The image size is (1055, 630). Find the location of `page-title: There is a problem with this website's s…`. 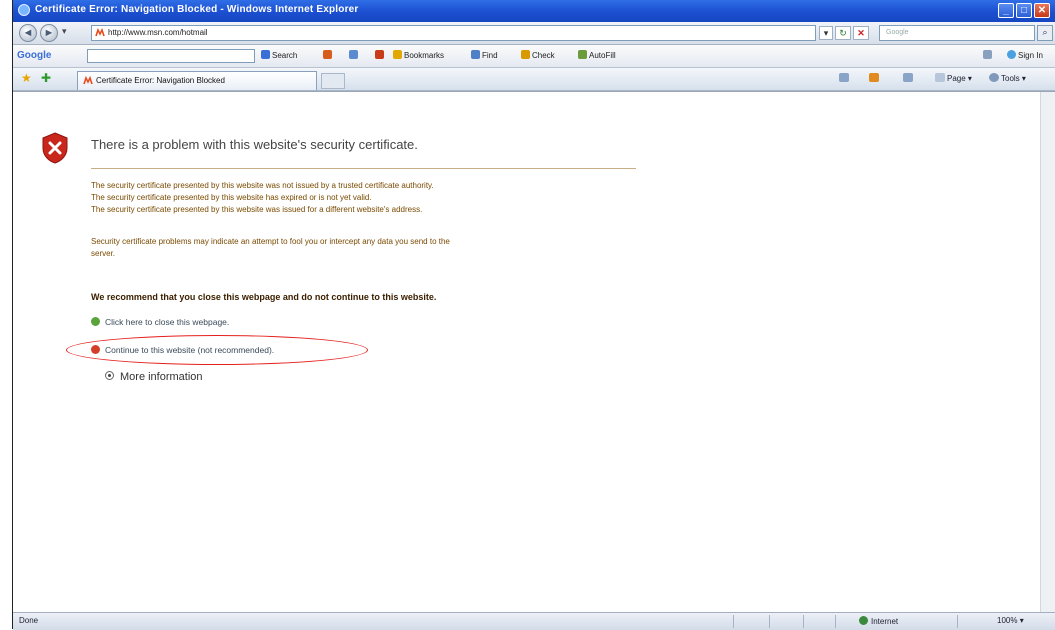

page-title: There is a problem with this website's s… is located at coordinates (254, 144).